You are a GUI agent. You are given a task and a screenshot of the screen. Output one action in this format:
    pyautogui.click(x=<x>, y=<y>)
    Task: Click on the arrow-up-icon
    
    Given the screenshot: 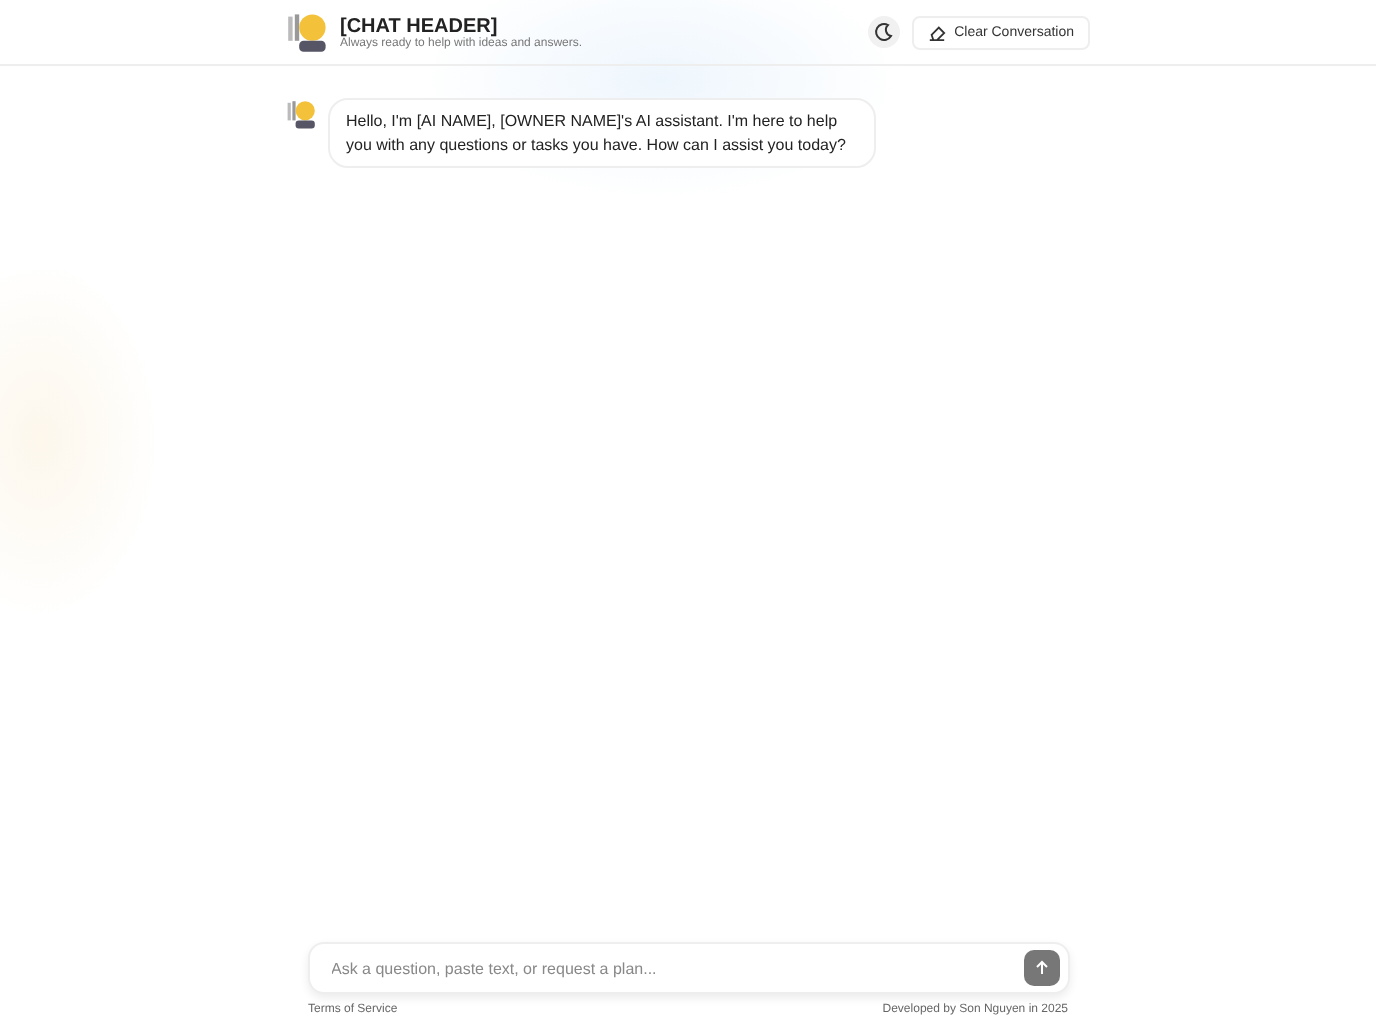 What is the action you would take?
    pyautogui.click(x=1041, y=968)
    